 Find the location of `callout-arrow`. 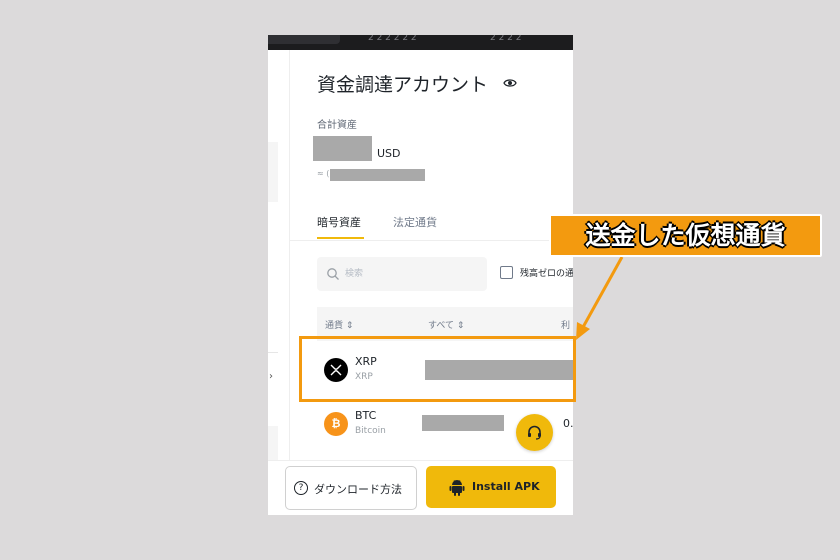

callout-arrow is located at coordinates (600, 298).